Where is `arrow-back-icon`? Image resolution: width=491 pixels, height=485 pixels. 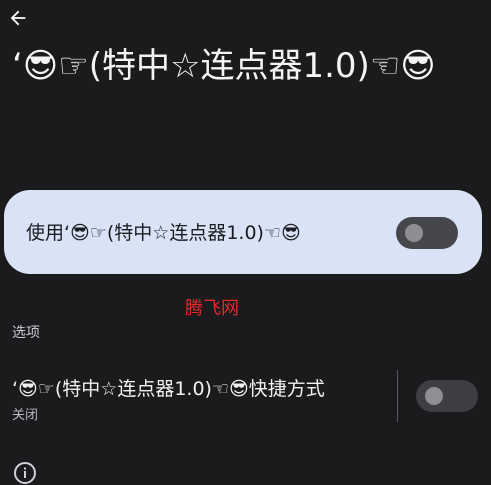
arrow-back-icon is located at coordinates (18, 18).